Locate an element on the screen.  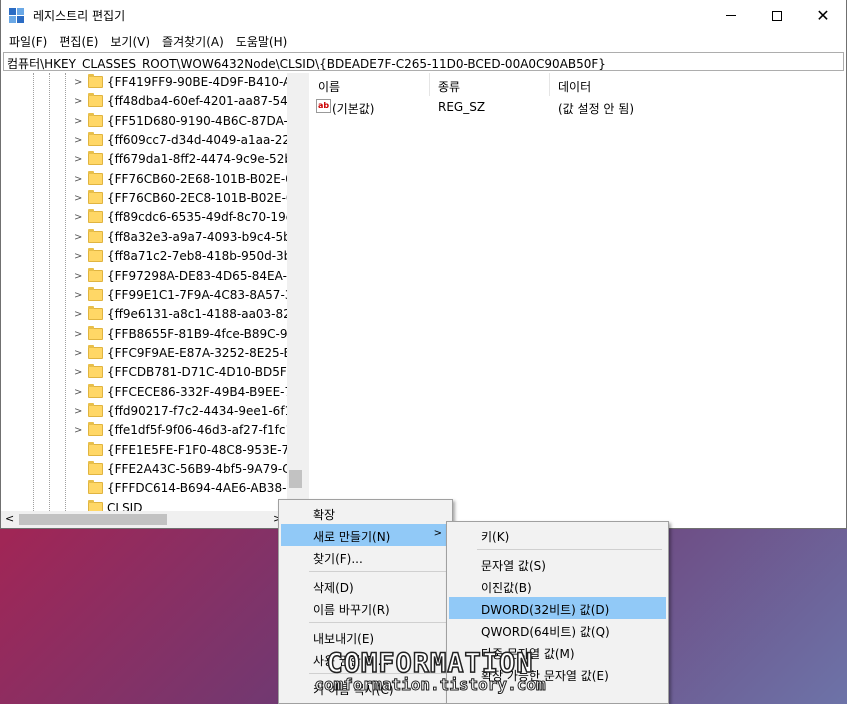
submenu-item-key: 키(K) is located at coordinates (557, 535).